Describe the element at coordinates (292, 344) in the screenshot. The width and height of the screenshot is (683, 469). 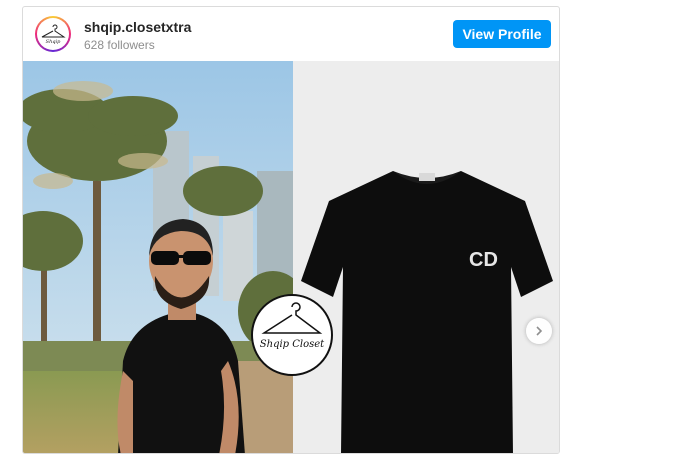
I see `logo-text: Shqip Closet` at that location.